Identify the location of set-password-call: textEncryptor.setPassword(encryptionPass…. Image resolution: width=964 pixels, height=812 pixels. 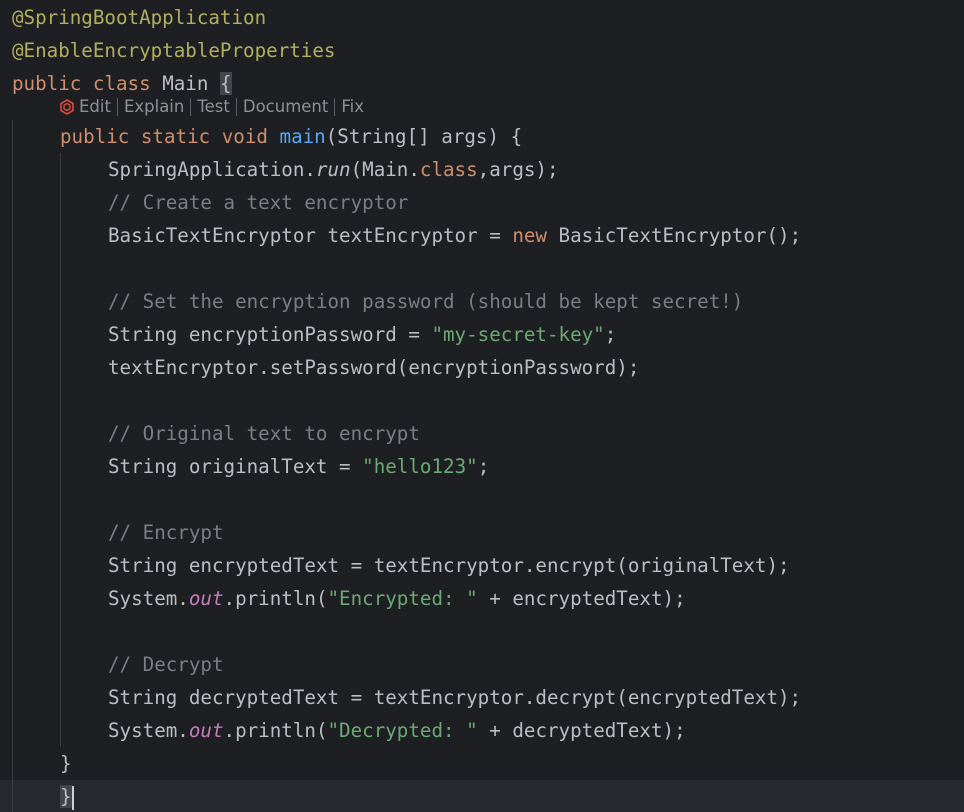
(374, 367).